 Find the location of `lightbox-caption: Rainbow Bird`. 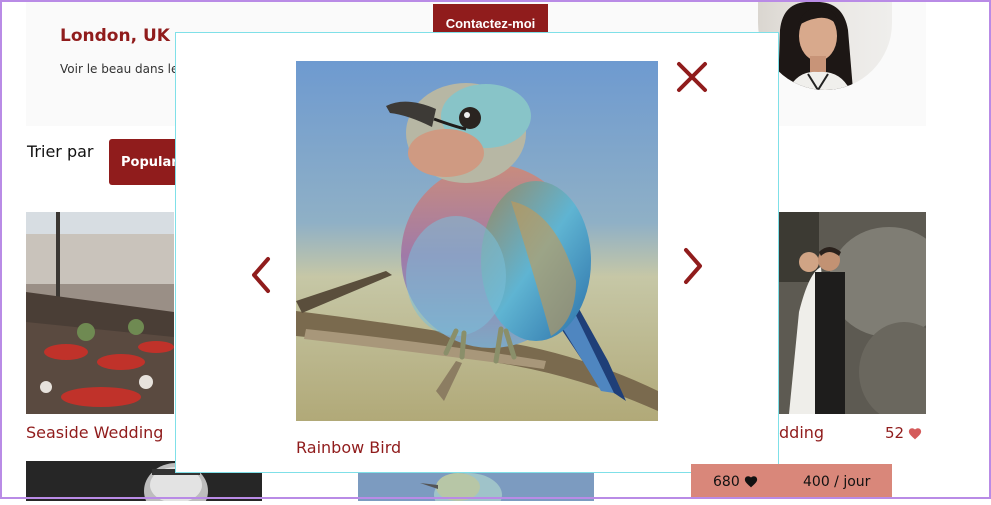

lightbox-caption: Rainbow Bird is located at coordinates (349, 447).